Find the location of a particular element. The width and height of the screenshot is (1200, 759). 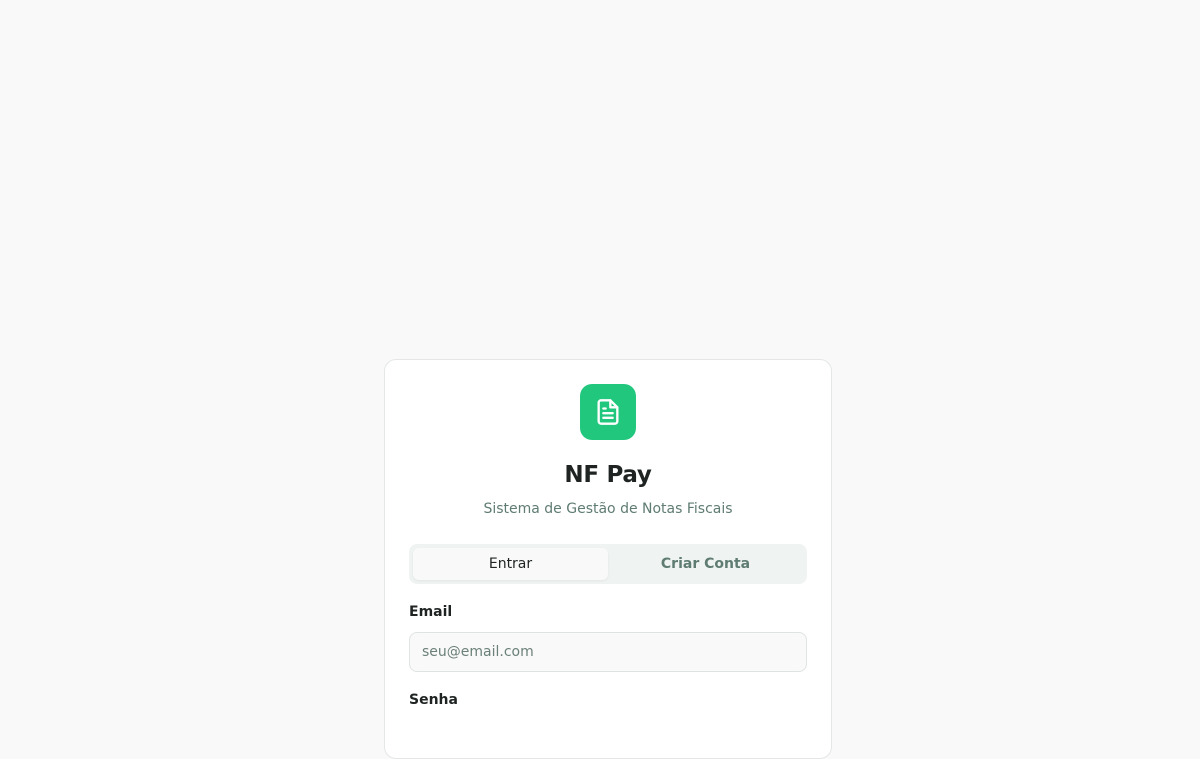

app-title: NF Pay is located at coordinates (608, 475).